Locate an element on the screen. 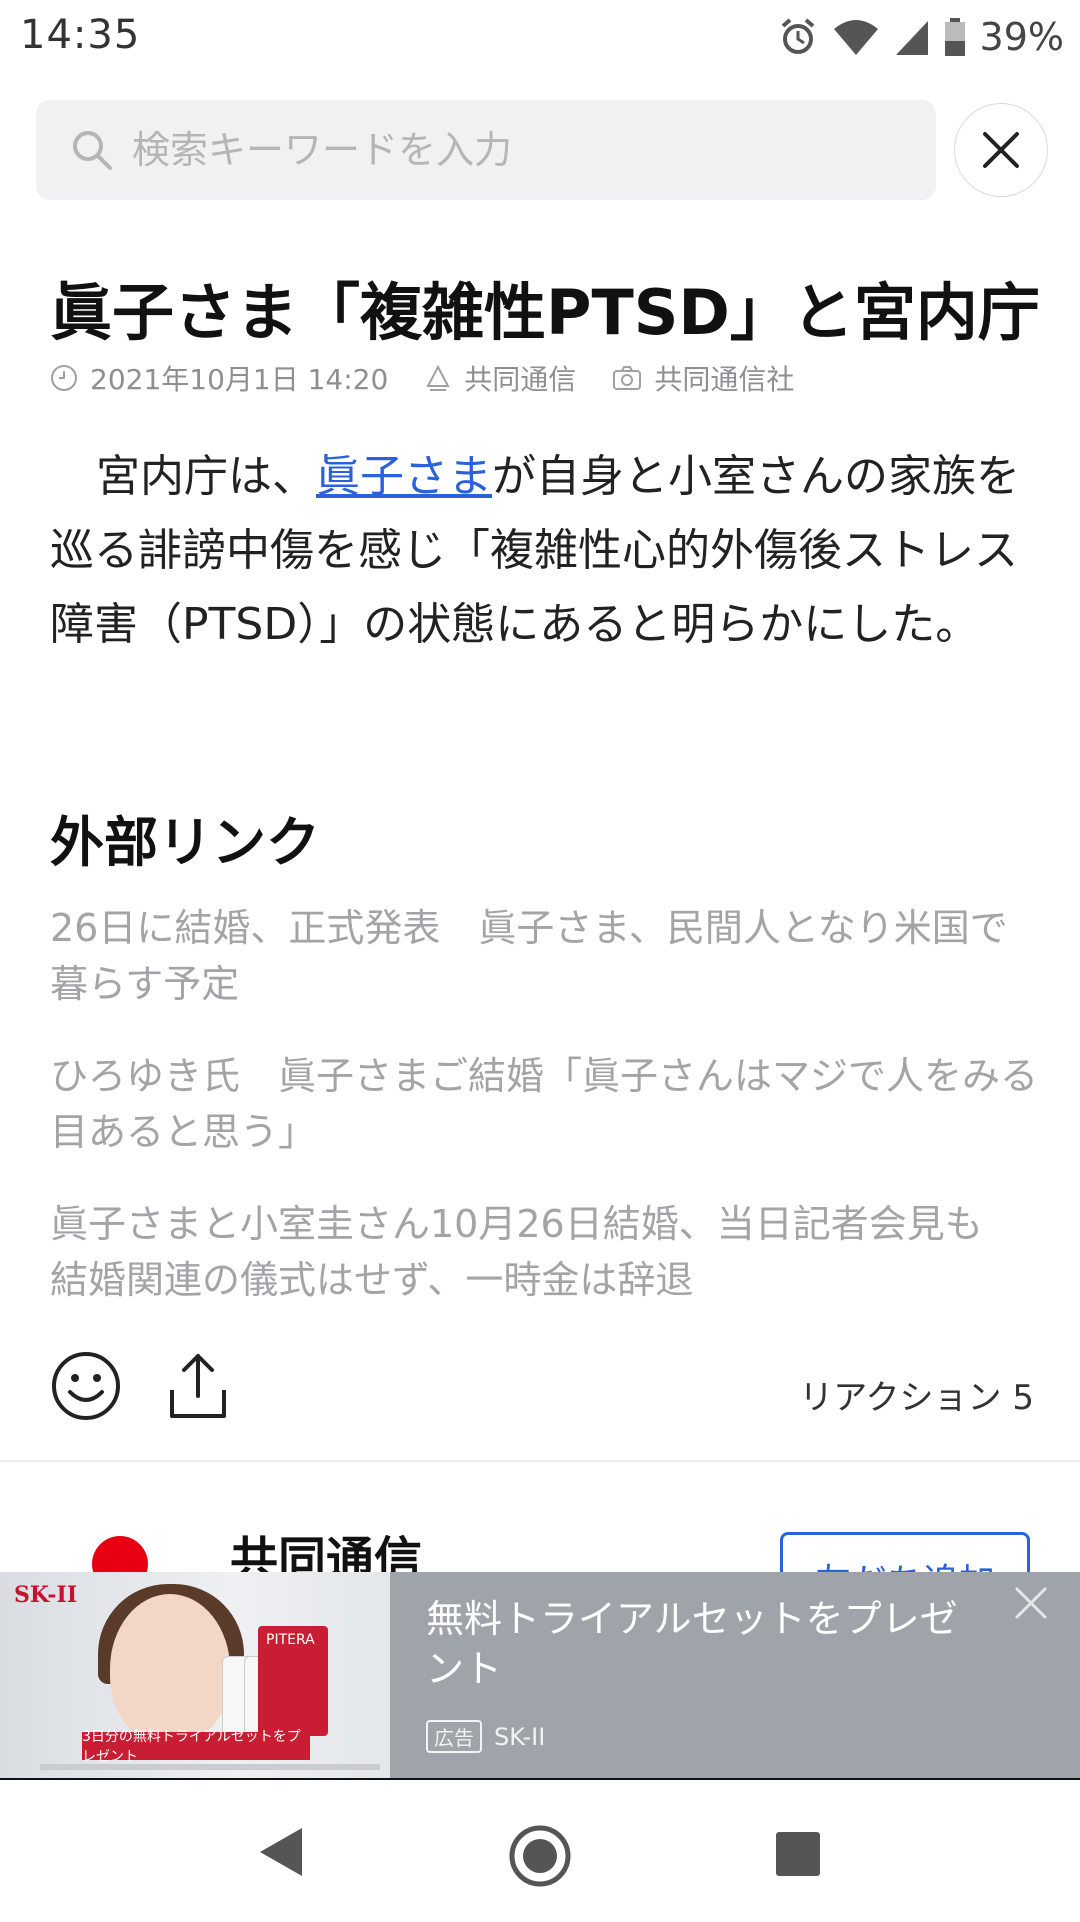 The height and width of the screenshot is (1922, 1080). body-inline-link: 眞子さま is located at coordinates (404, 476).